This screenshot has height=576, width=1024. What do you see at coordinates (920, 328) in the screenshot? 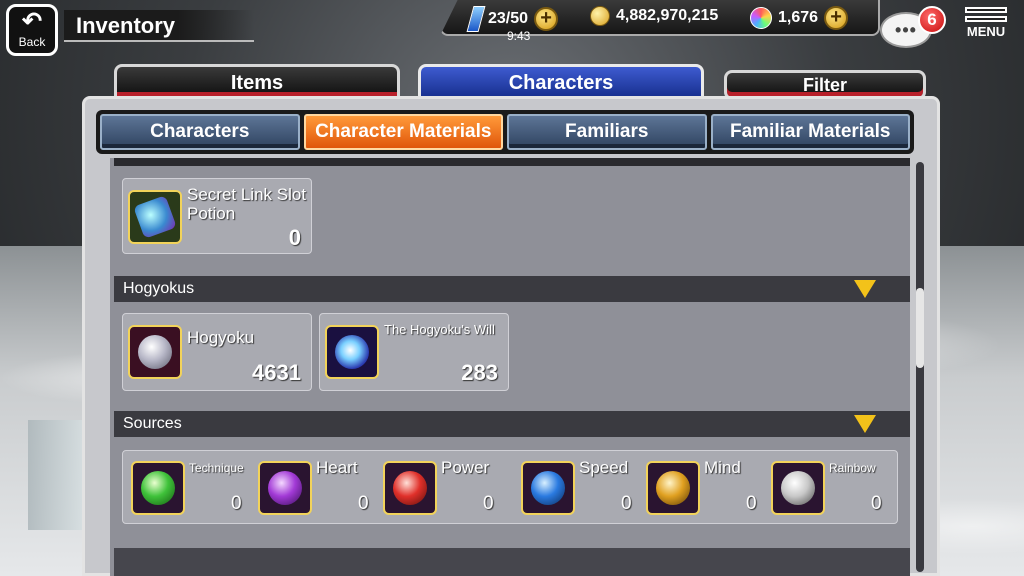
I see `scrollbar-thumb` at bounding box center [920, 328].